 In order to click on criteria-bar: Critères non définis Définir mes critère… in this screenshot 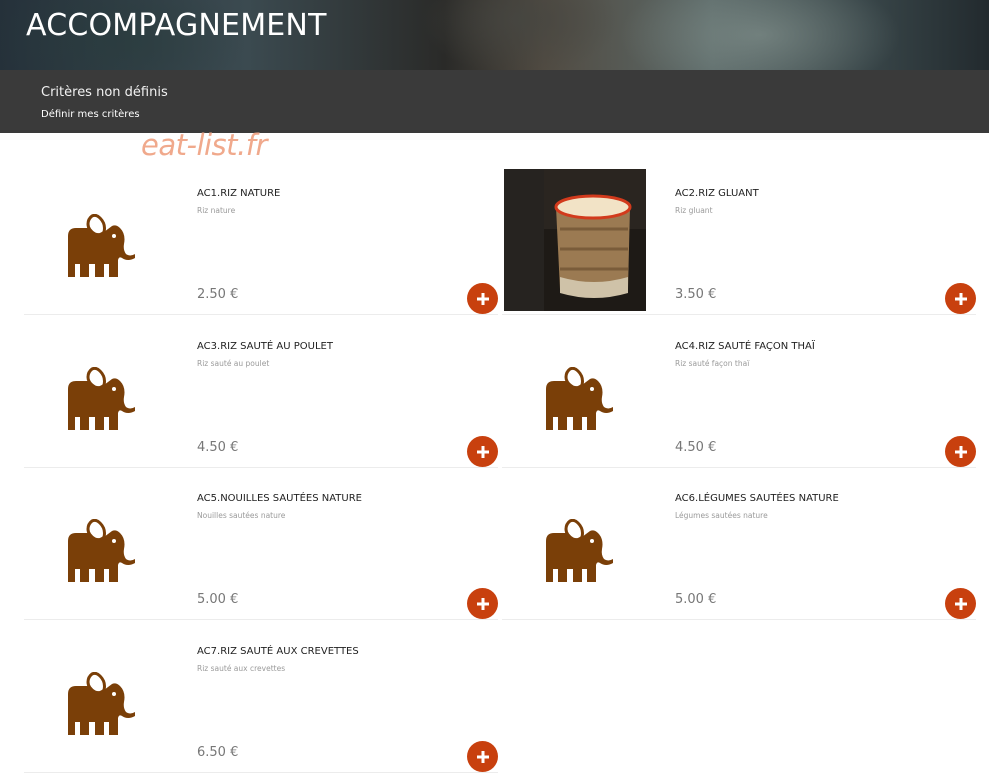, I will do `click(494, 101)`.